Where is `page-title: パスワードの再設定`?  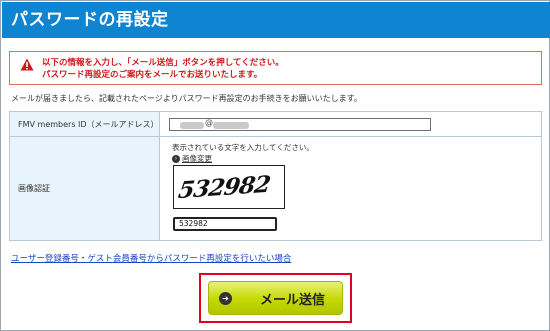
page-title: パスワードの再設定 is located at coordinates (276, 20).